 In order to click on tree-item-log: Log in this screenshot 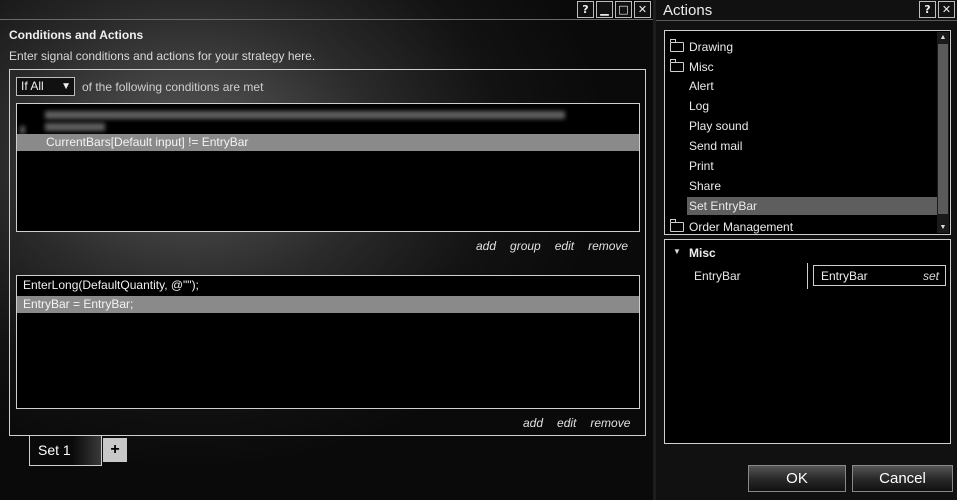, I will do `click(699, 106)`.